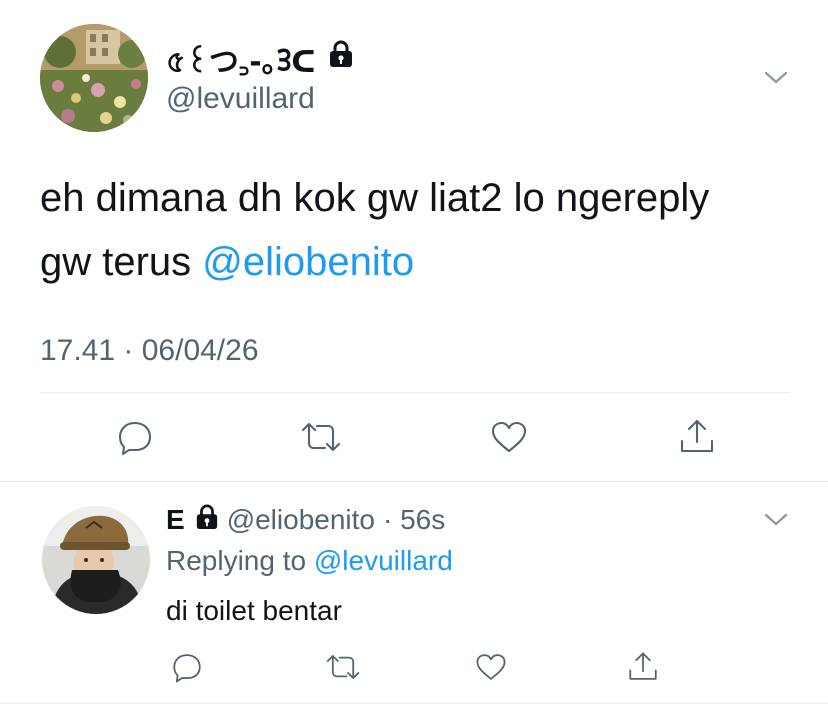  Describe the element at coordinates (175, 520) in the screenshot. I see `reply-display-name: E` at that location.